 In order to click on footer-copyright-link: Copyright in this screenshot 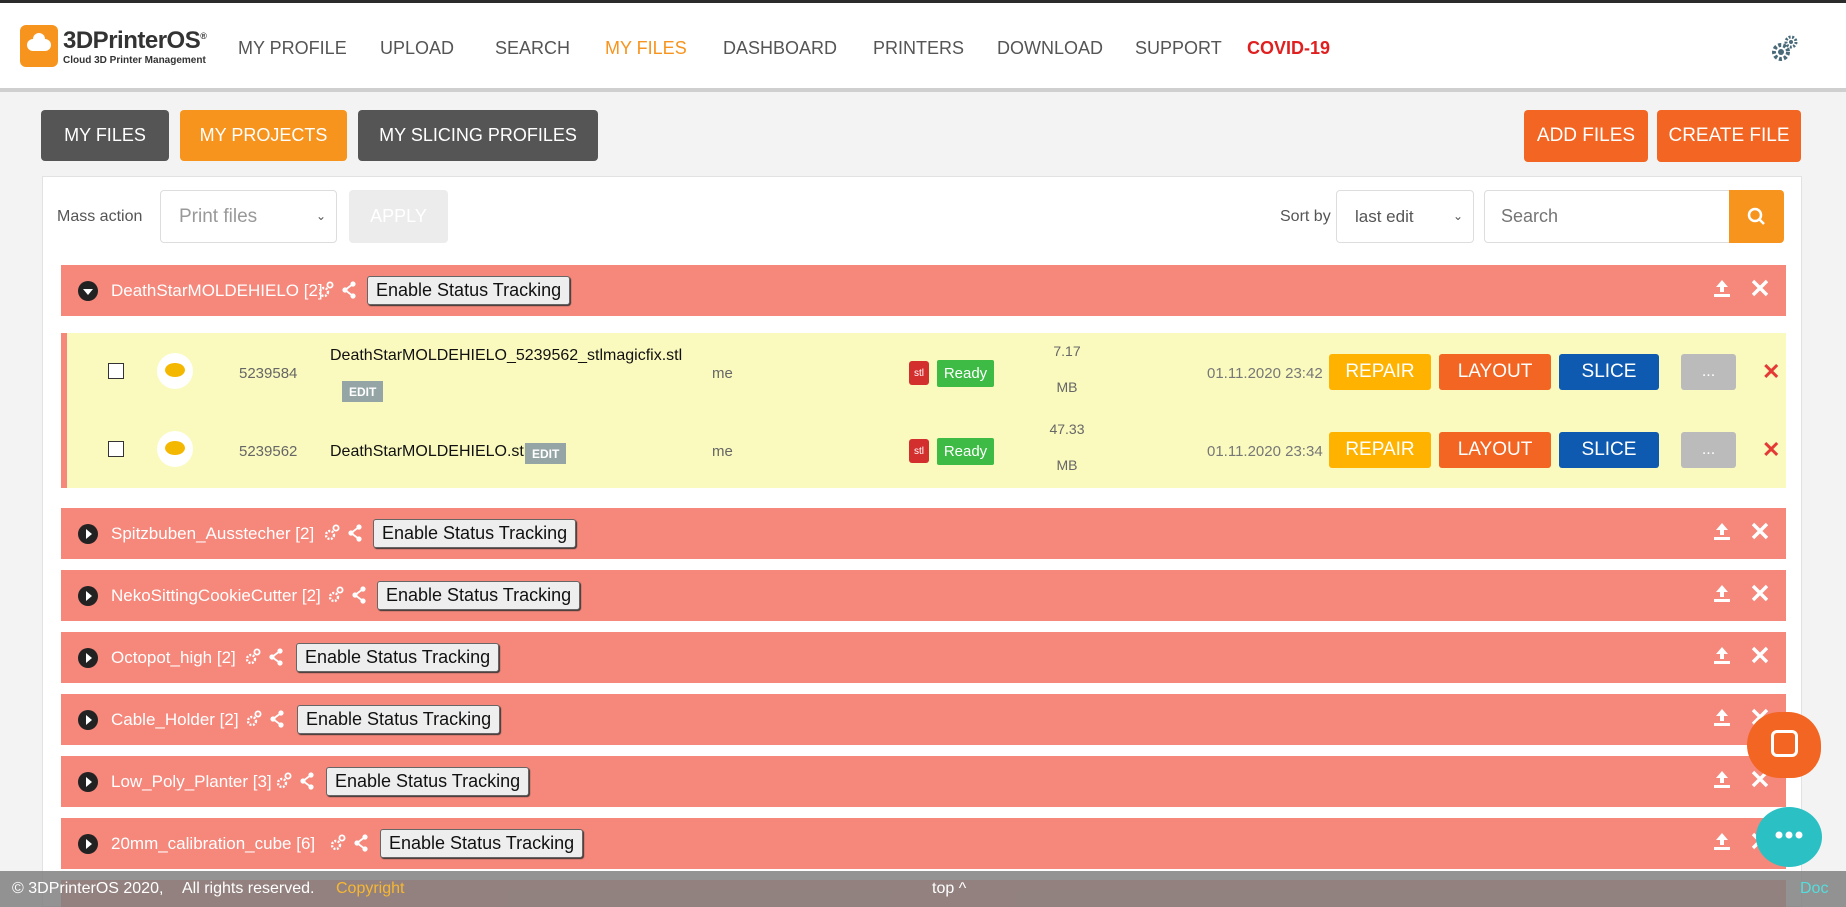, I will do `click(370, 889)`.